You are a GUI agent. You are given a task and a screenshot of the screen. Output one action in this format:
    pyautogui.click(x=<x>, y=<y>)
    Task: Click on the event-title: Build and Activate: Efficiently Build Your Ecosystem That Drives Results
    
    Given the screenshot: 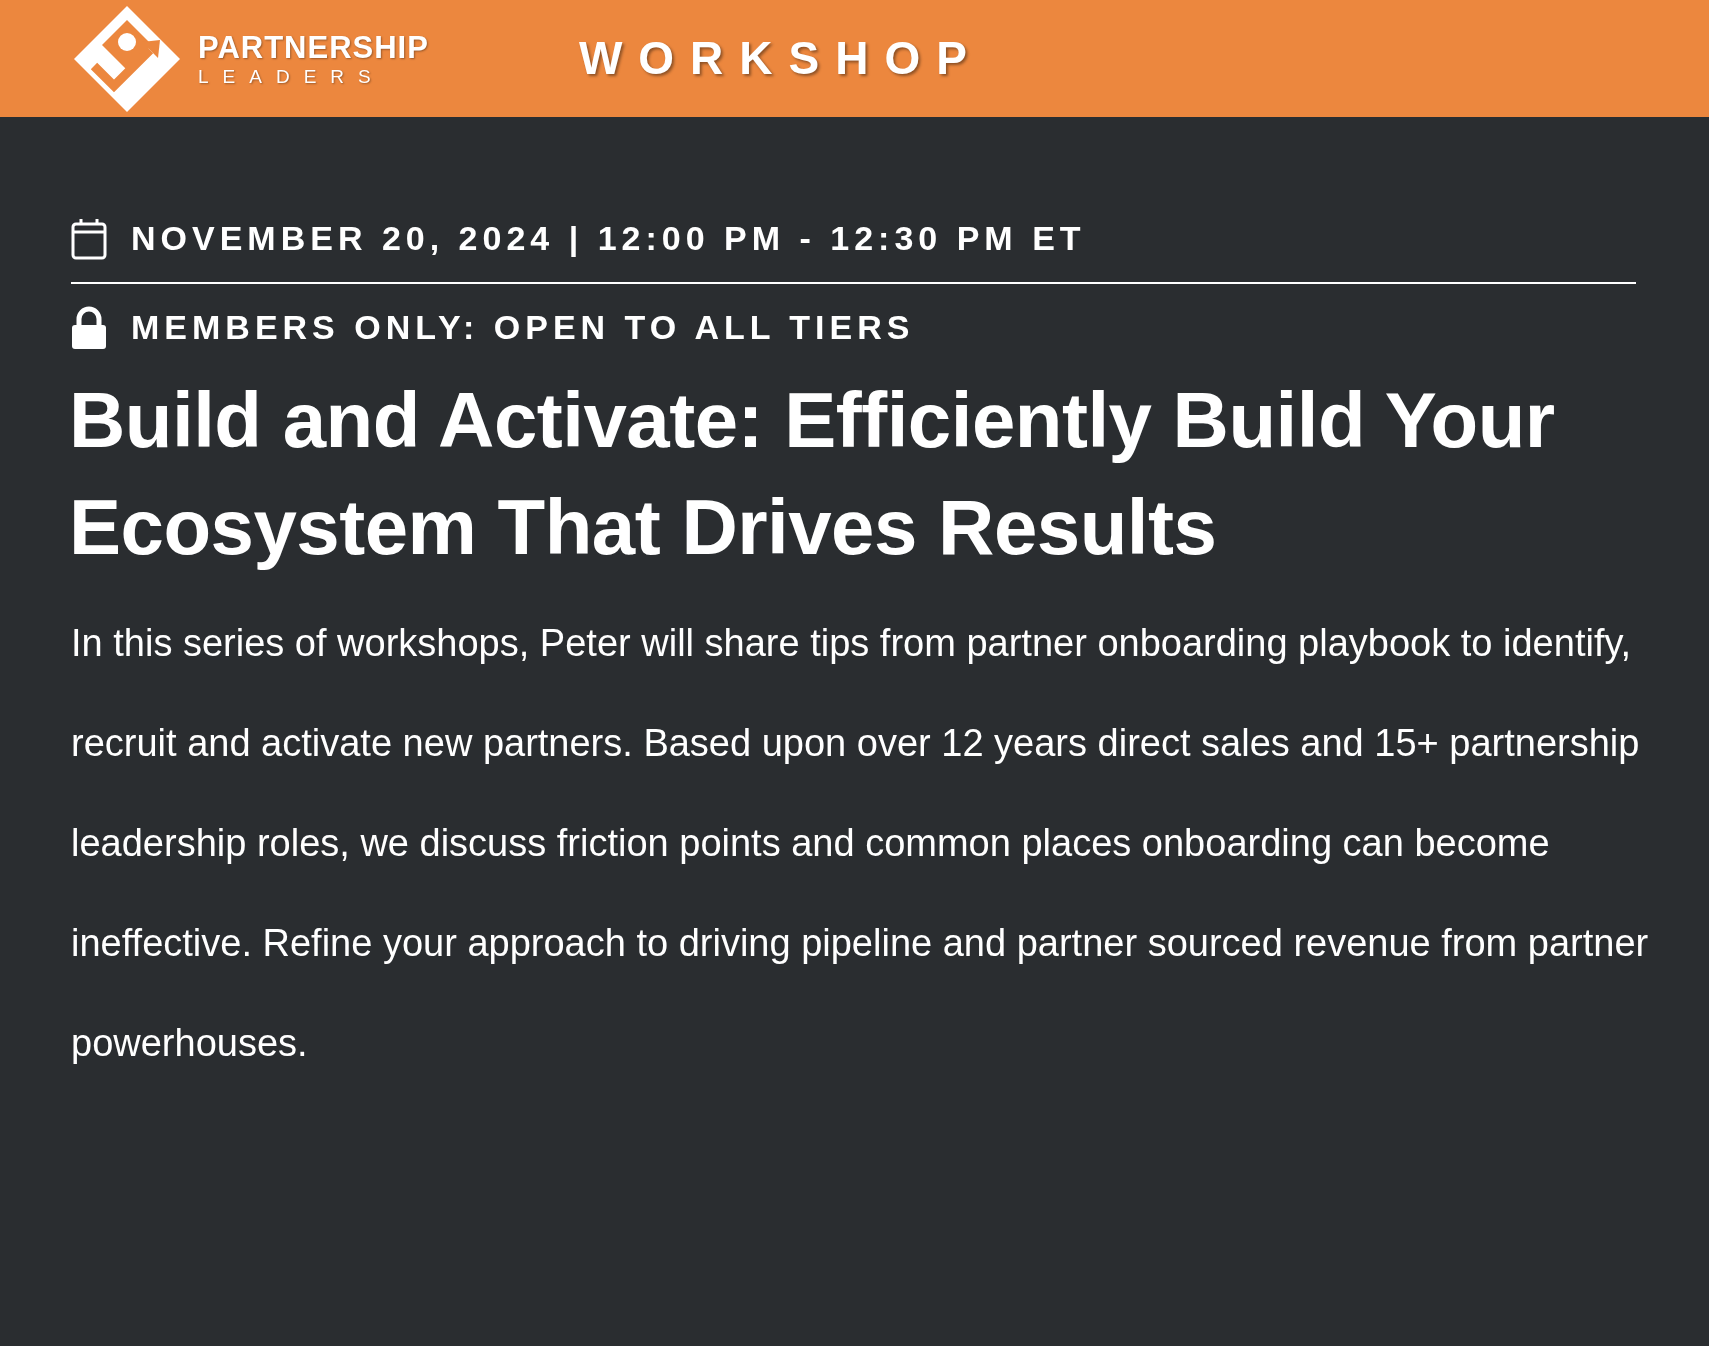 What is the action you would take?
    pyautogui.click(x=812, y=474)
    